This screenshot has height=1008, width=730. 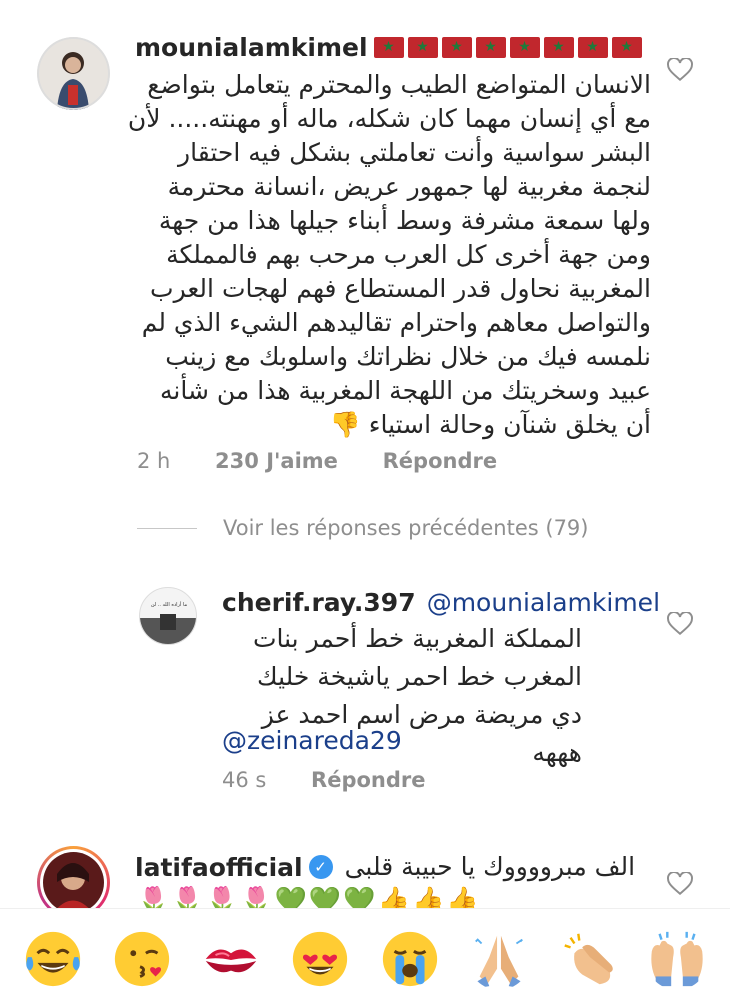 I want to click on avatar-photo-icon, so click(x=73, y=888).